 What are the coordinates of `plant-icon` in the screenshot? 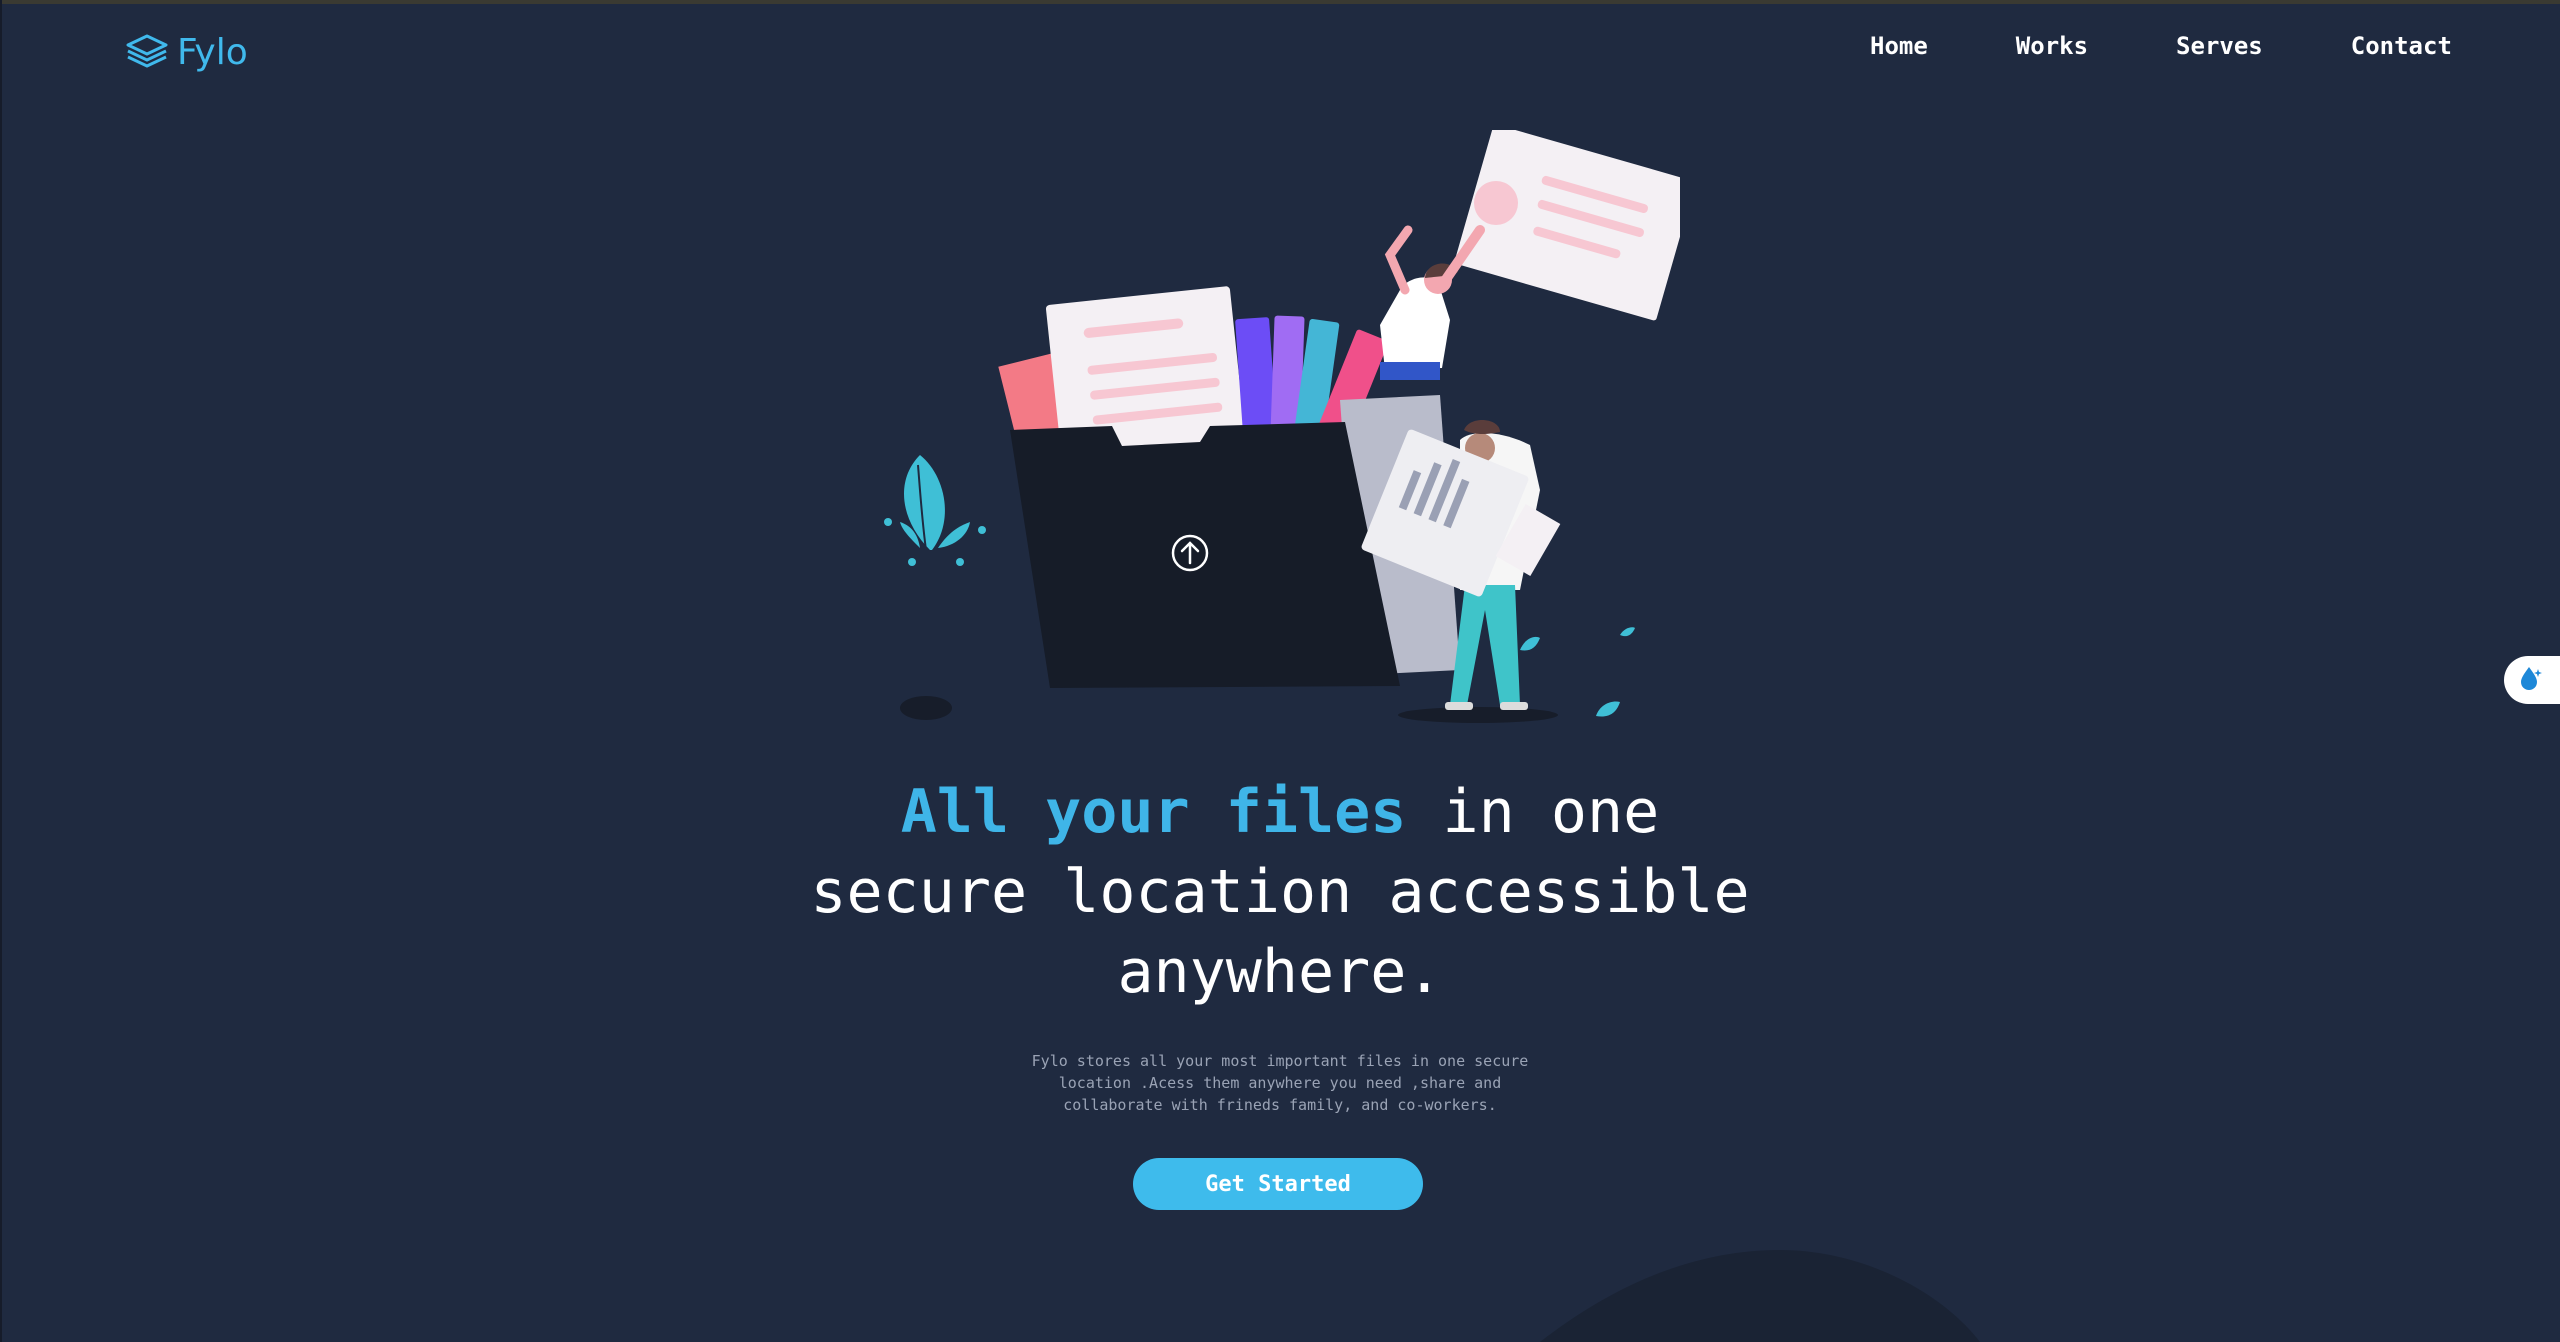 It's located at (935, 587).